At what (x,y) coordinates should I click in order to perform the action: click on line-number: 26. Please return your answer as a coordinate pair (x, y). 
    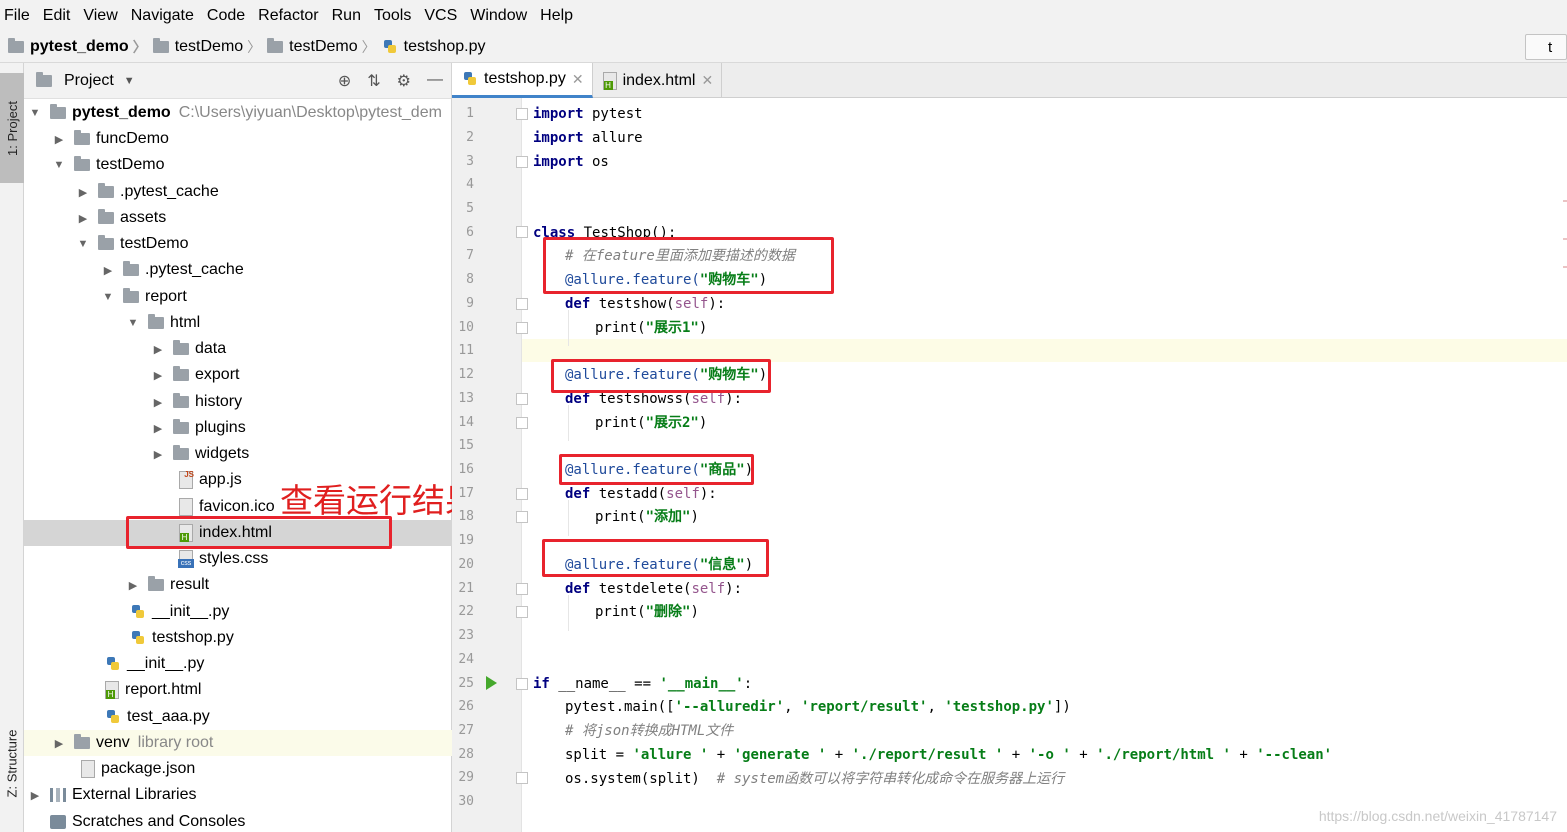
    Looking at the image, I should click on (466, 706).